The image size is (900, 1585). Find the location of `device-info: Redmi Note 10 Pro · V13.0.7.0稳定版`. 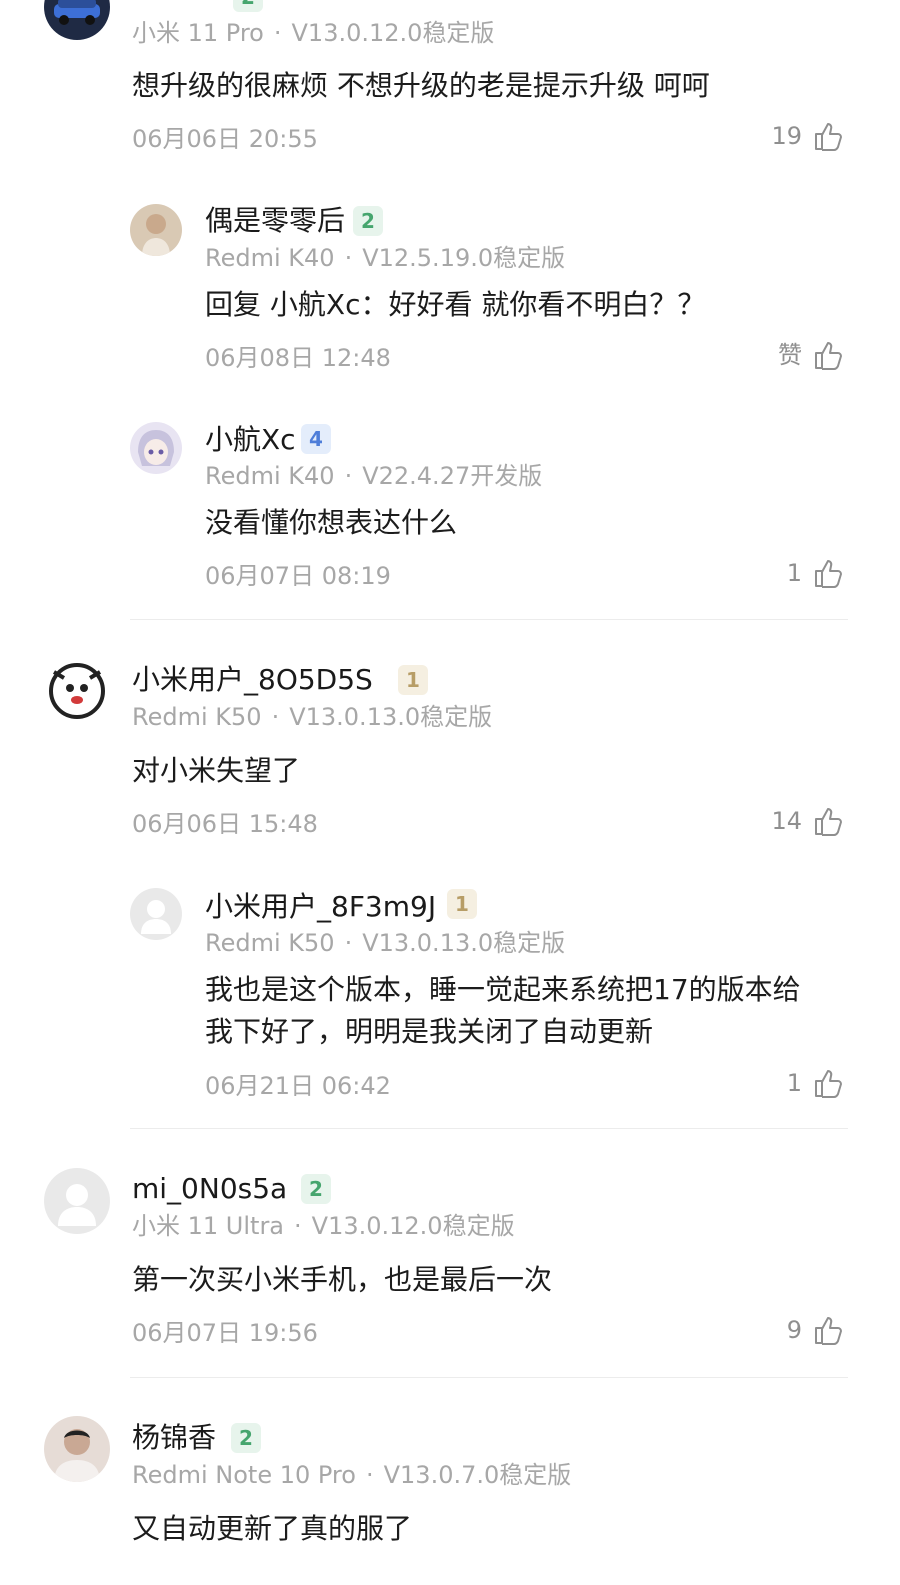

device-info: Redmi Note 10 Pro · V13.0.7.0稳定版 is located at coordinates (352, 1475).